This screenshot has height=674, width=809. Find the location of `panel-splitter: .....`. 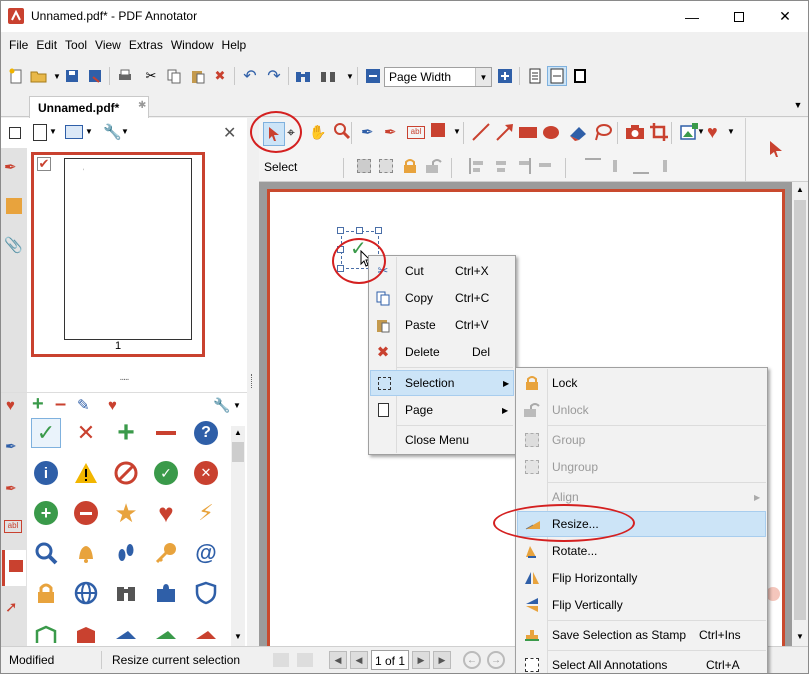

panel-splitter: ..... is located at coordinates (124, 378).